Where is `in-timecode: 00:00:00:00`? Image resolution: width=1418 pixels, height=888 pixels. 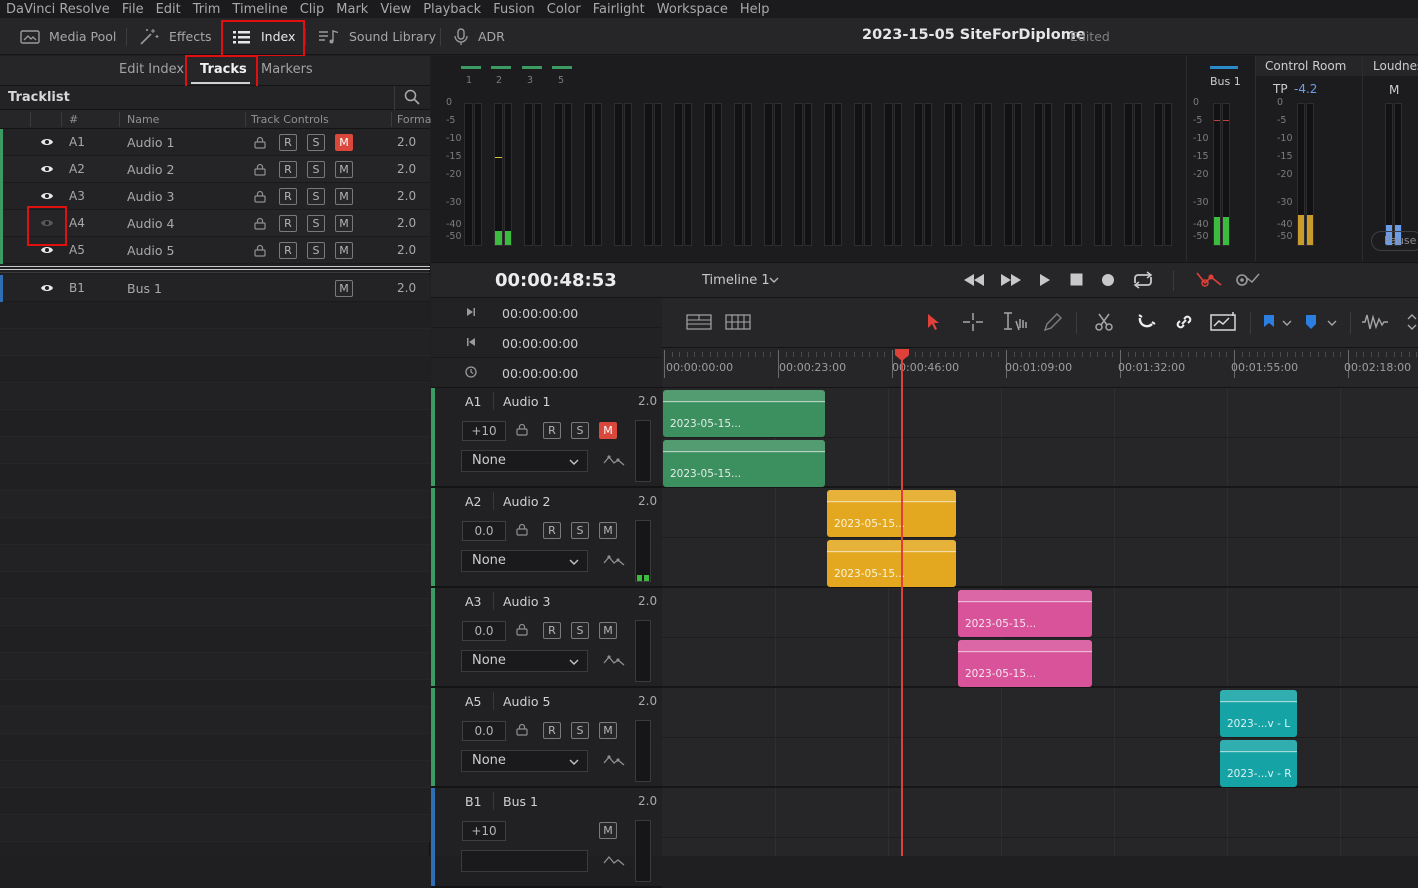
in-timecode: 00:00:00:00 is located at coordinates (540, 313).